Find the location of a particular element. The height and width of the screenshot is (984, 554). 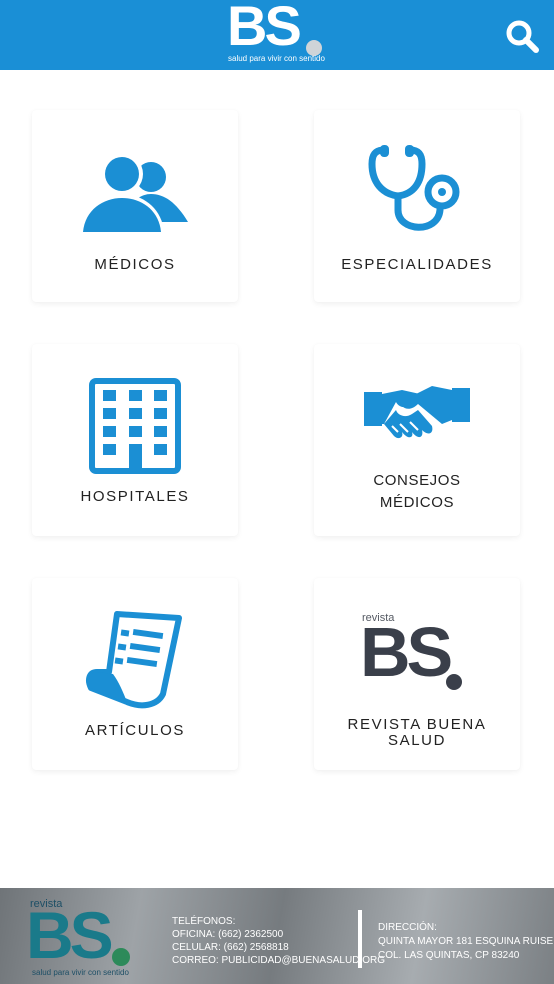

handshake-icon is located at coordinates (417, 412).